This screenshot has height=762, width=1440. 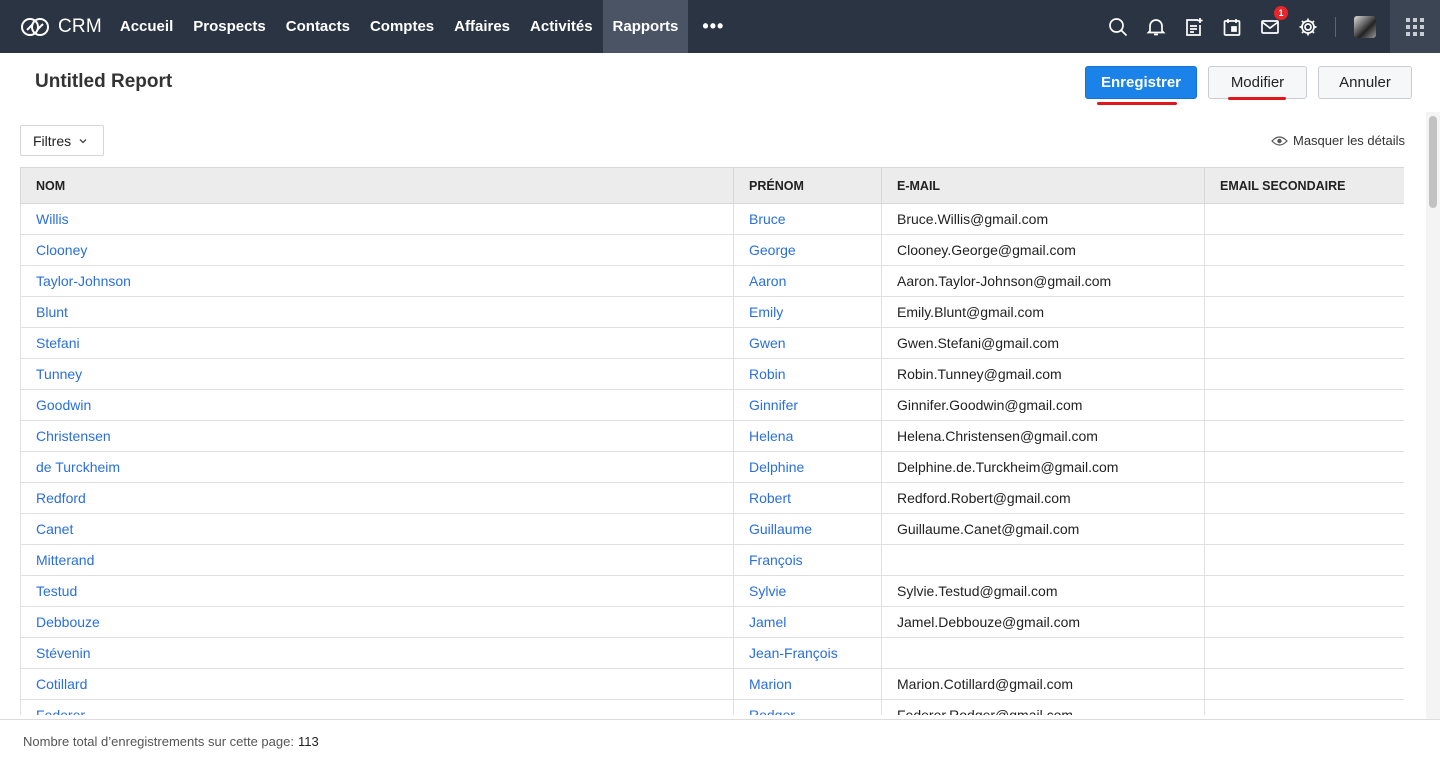 I want to click on cell-prenom: Marion, so click(x=807, y=684).